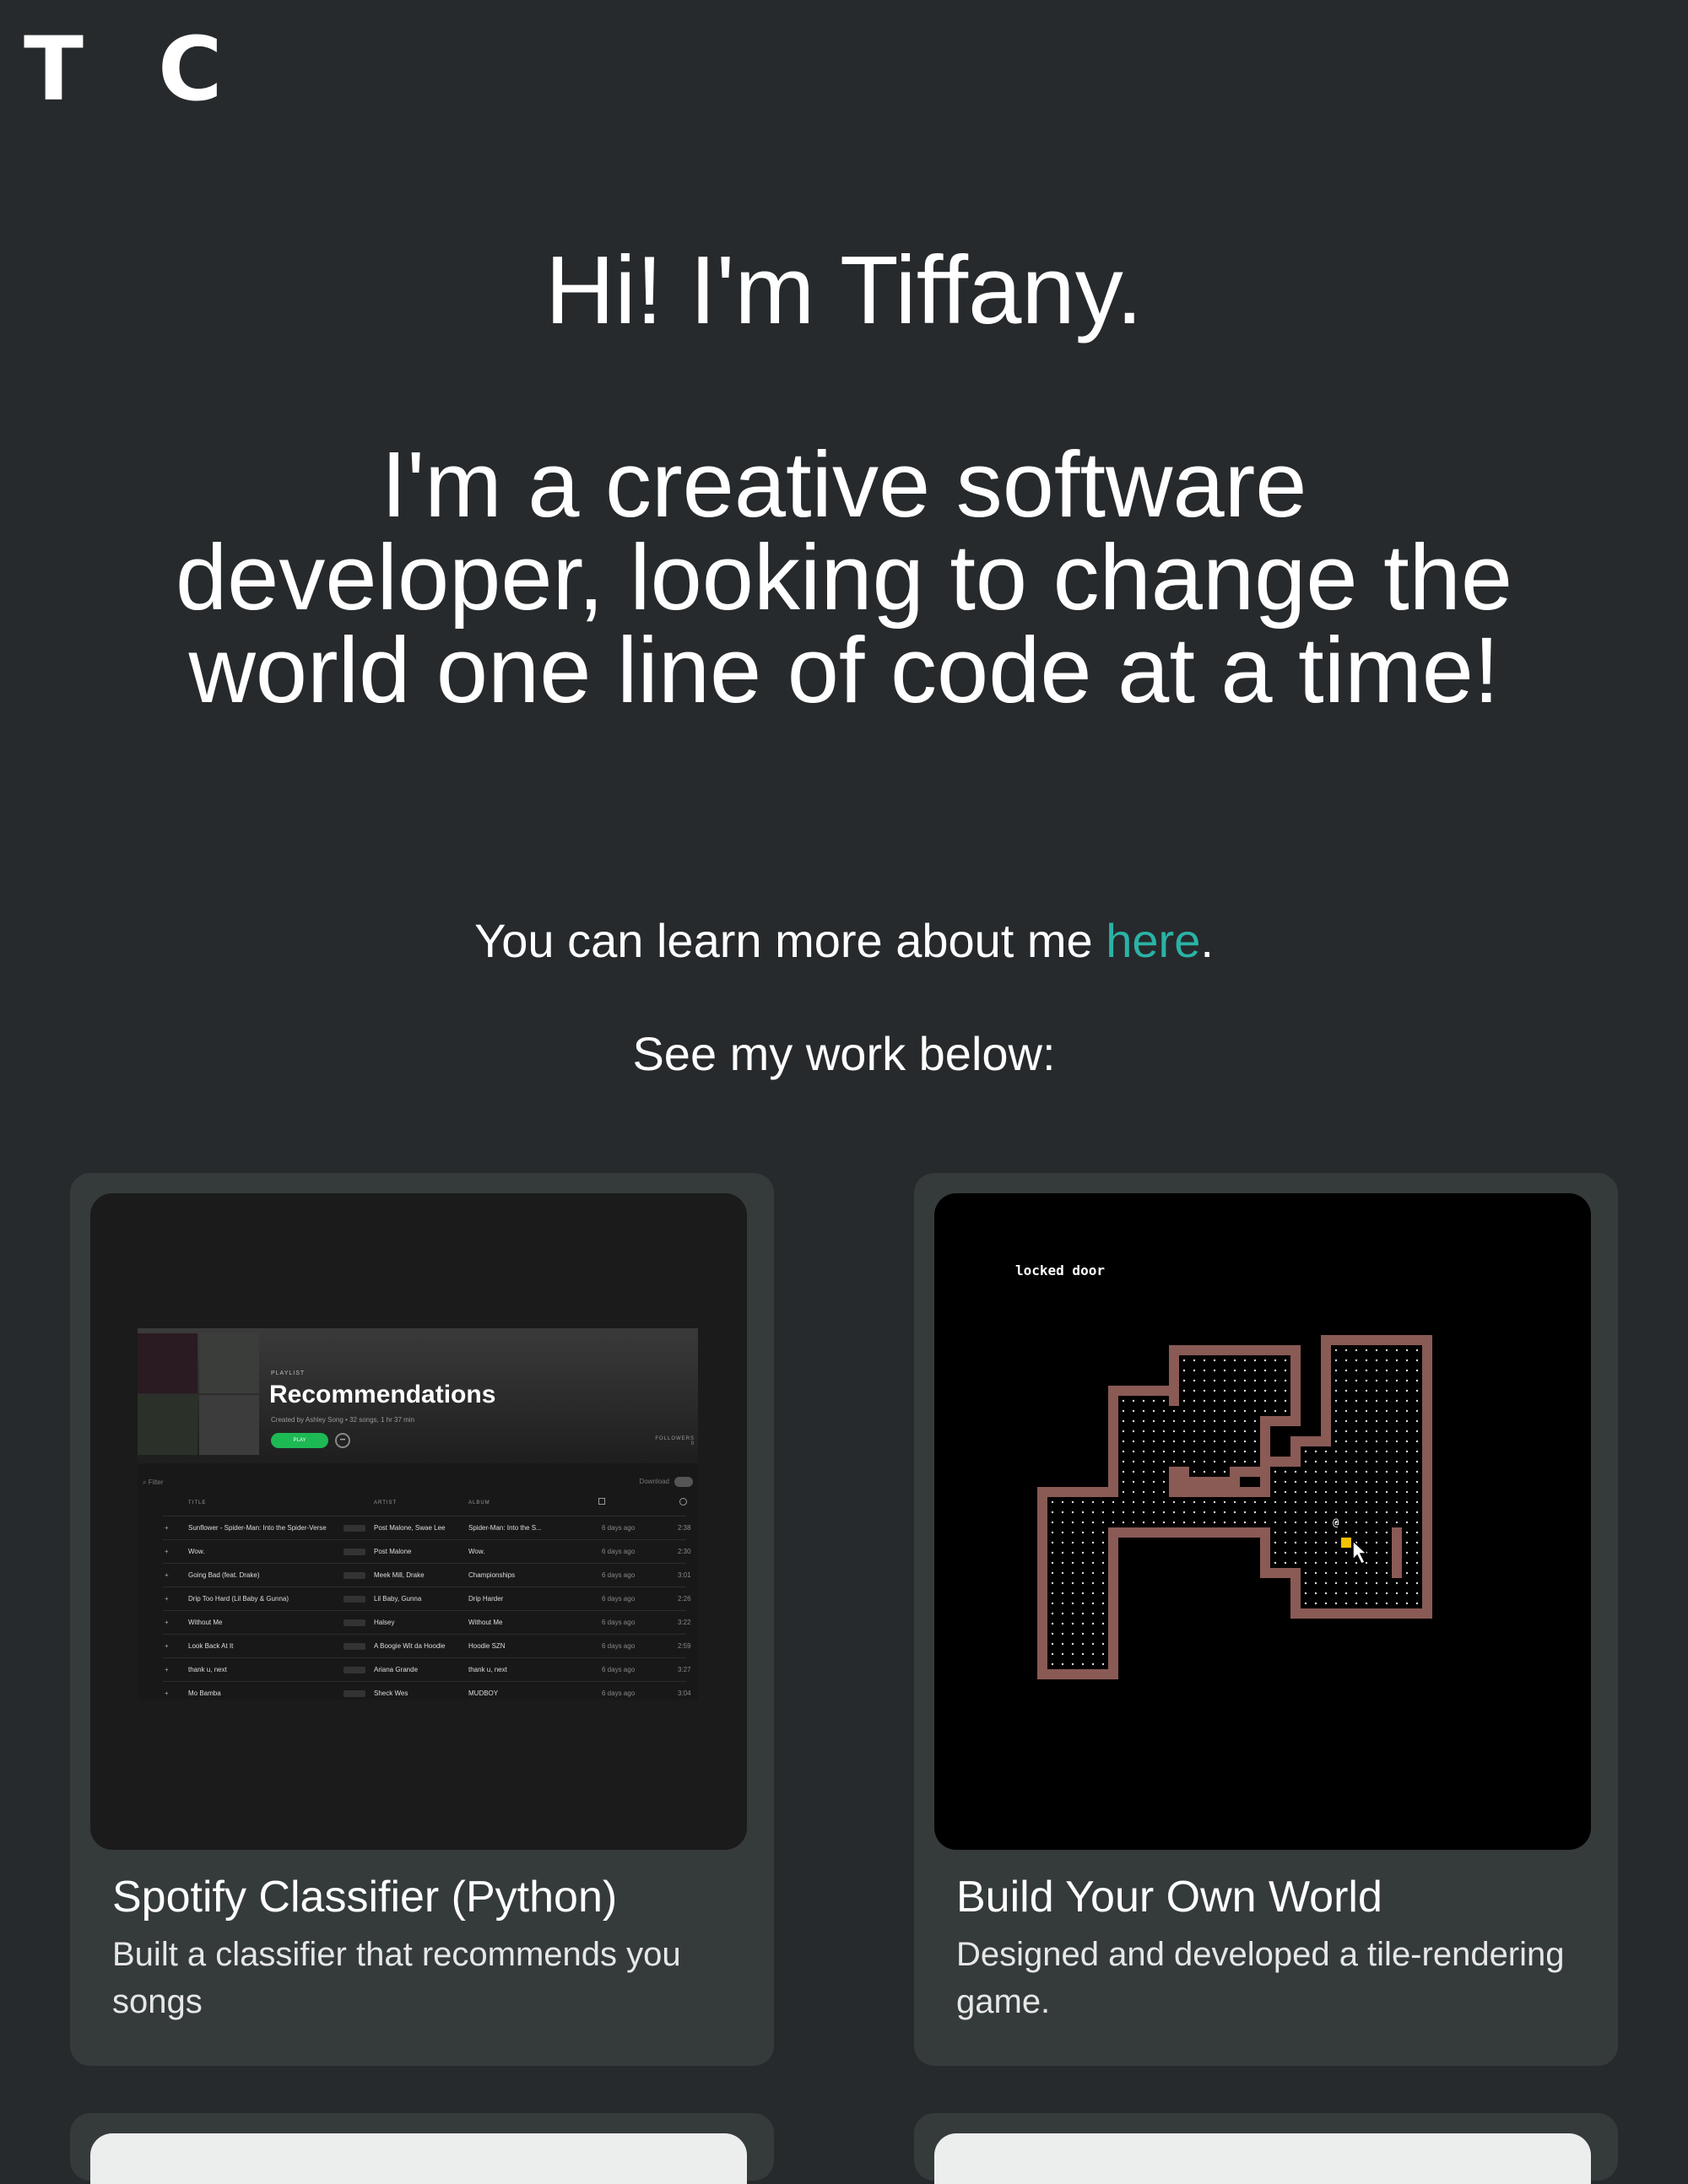  I want to click on track-duration: 2:59, so click(684, 1646).